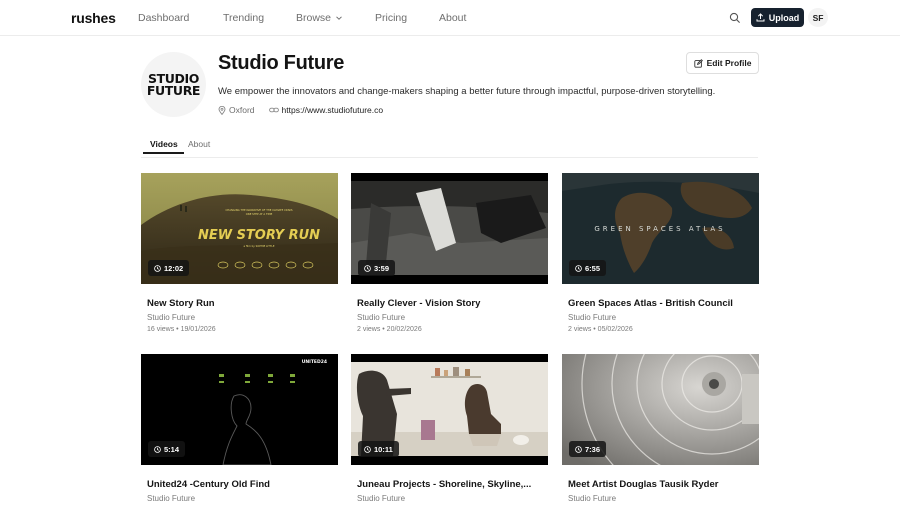  I want to click on video-thumbnail: GREEN SPACES ATLAS 6:55, so click(660, 228).